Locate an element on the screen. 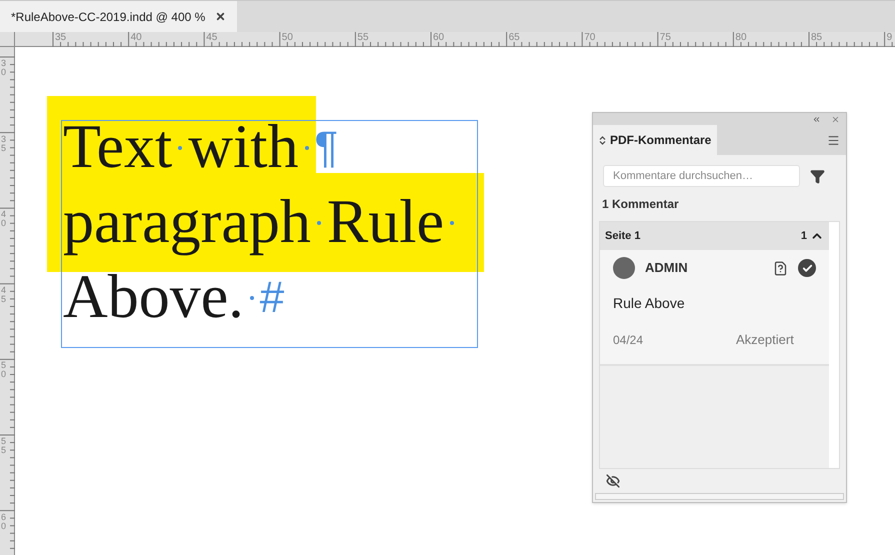 The image size is (895, 555). status-icon is located at coordinates (807, 268).